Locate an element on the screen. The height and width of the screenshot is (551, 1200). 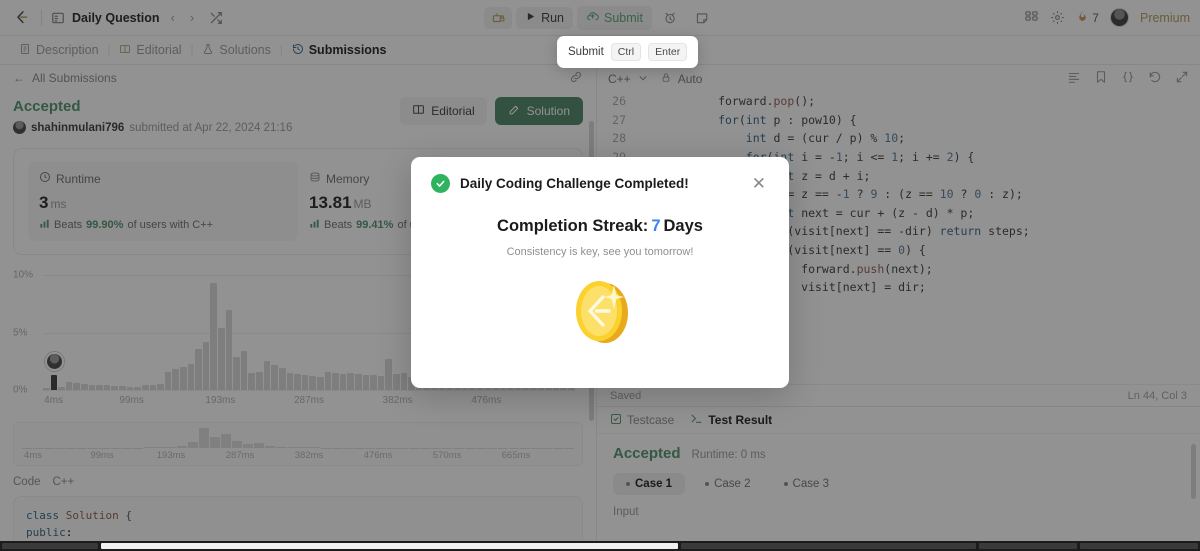
modal-header: Daily Coding Challenge Completed! ✕ is located at coordinates (600, 183).